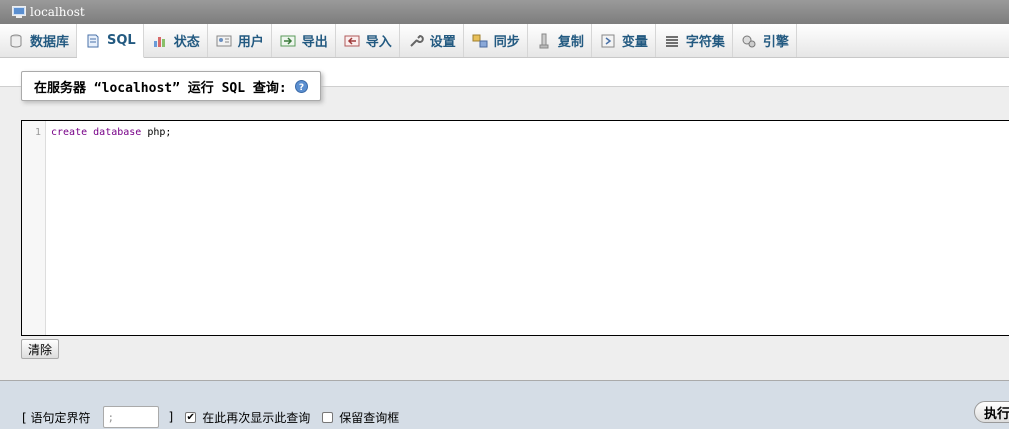 This screenshot has width=1009, height=429. I want to click on tab-settings: 设置, so click(432, 40).